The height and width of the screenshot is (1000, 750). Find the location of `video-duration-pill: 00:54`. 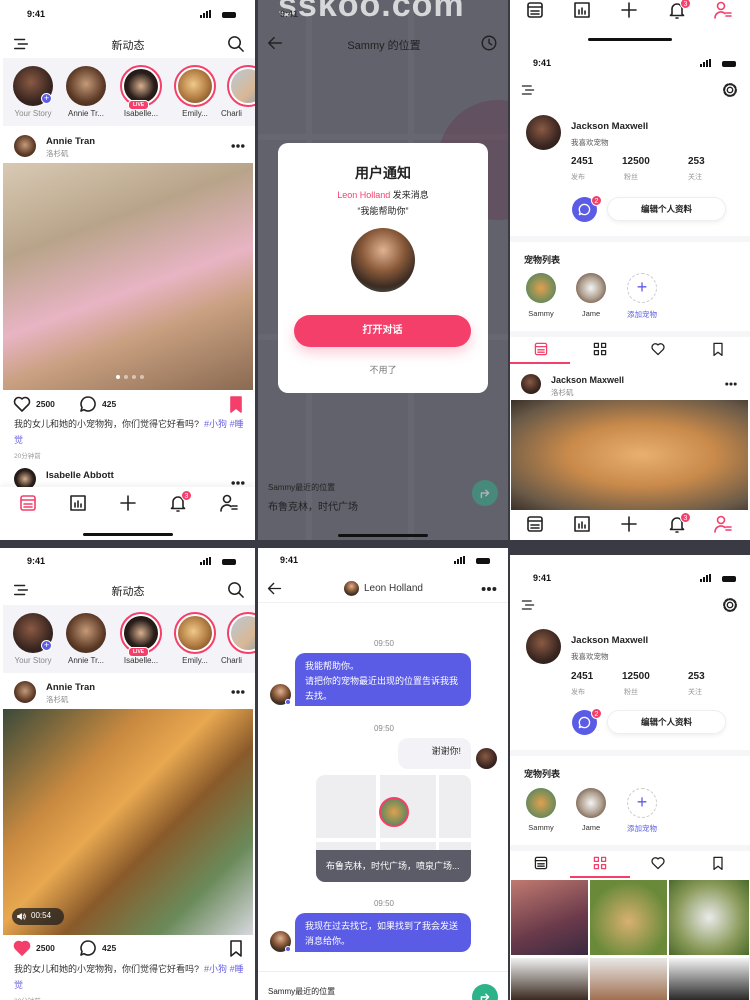

video-duration-pill: 00:54 is located at coordinates (38, 916).